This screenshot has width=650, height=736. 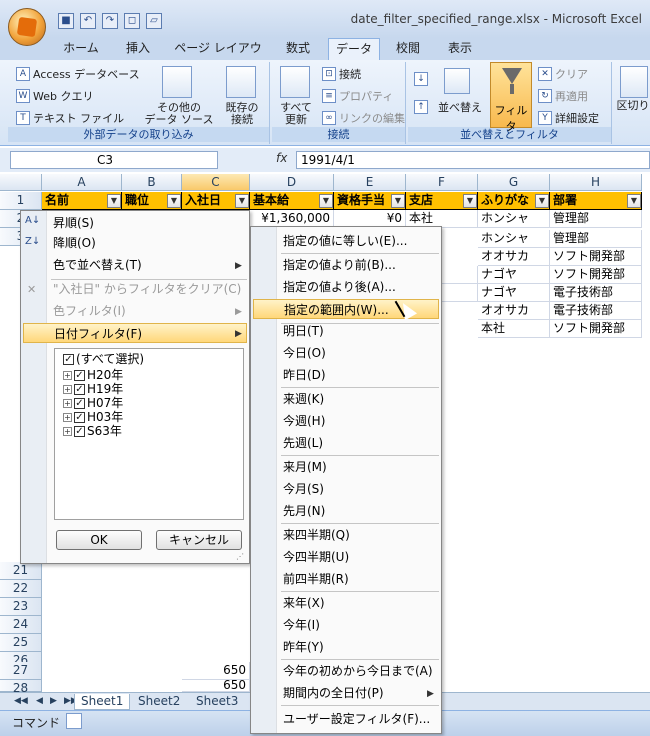 What do you see at coordinates (137, 243) in the screenshot?
I see `menu-item-sort-desc: 降順(O)` at bounding box center [137, 243].